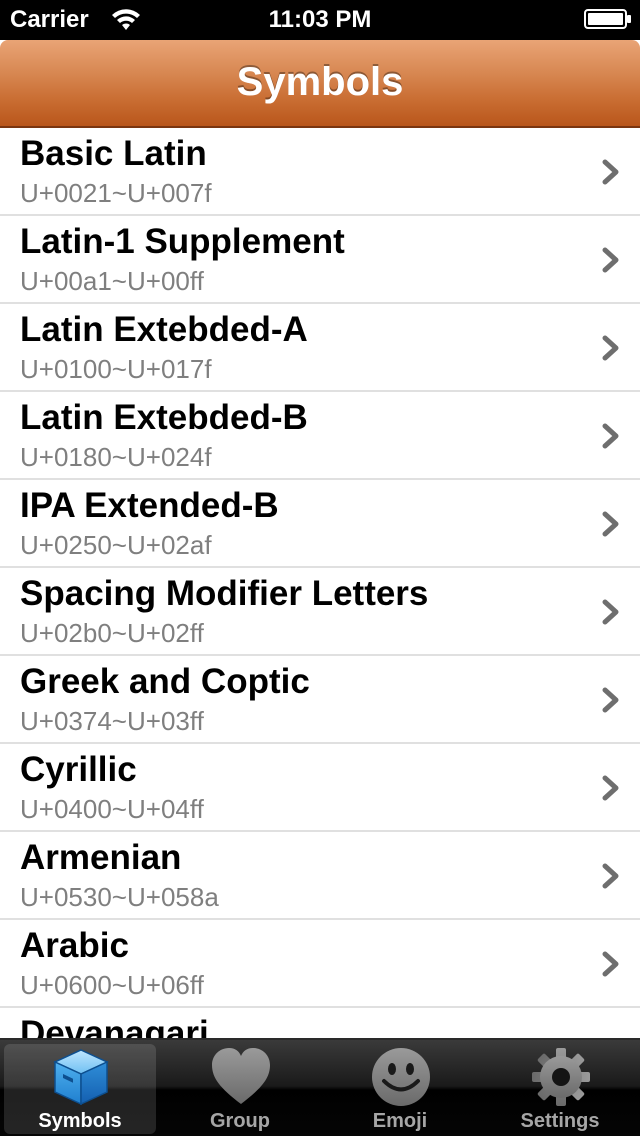 This screenshot has height=1136, width=640. Describe the element at coordinates (81, 1077) in the screenshot. I see `box-icon` at that location.